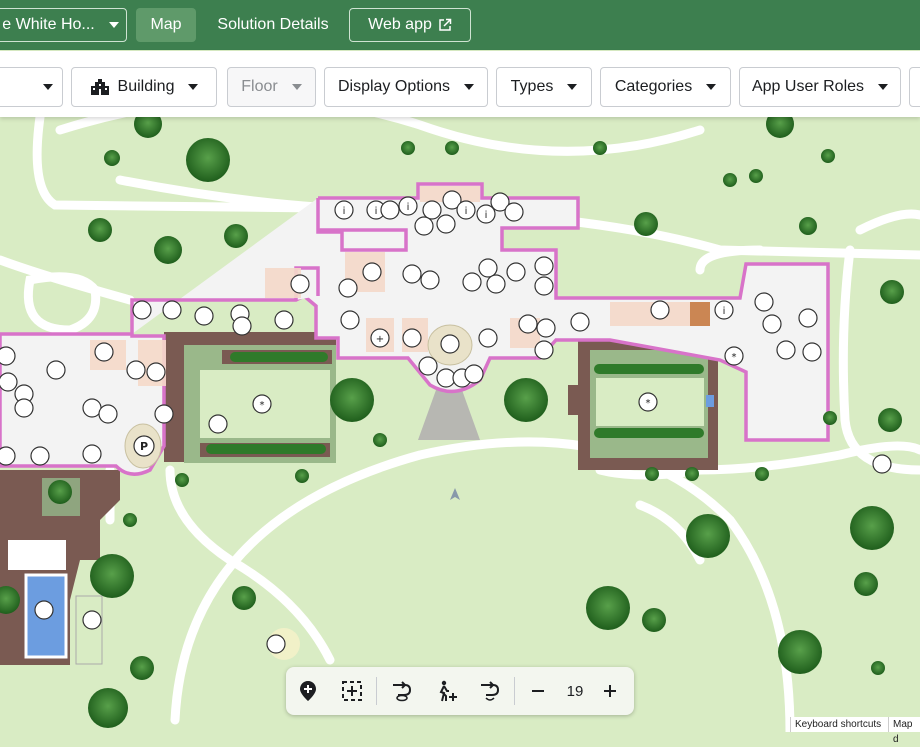  Describe the element at coordinates (808, 86) in the screenshot. I see `app-user-roles-label: App User Roles` at that location.